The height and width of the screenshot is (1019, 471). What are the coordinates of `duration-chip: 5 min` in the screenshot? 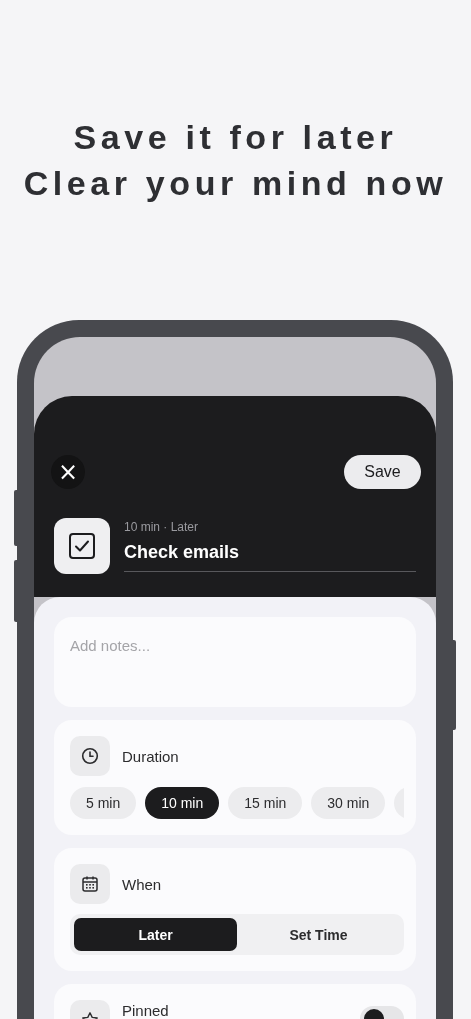 It's located at (103, 803).